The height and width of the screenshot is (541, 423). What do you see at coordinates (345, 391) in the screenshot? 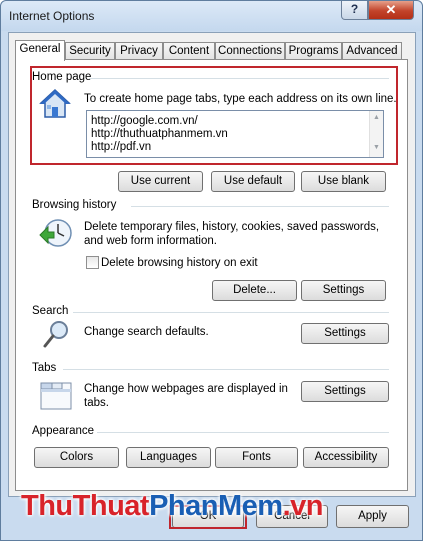
I see `tabs-settings-button: Settings` at bounding box center [345, 391].